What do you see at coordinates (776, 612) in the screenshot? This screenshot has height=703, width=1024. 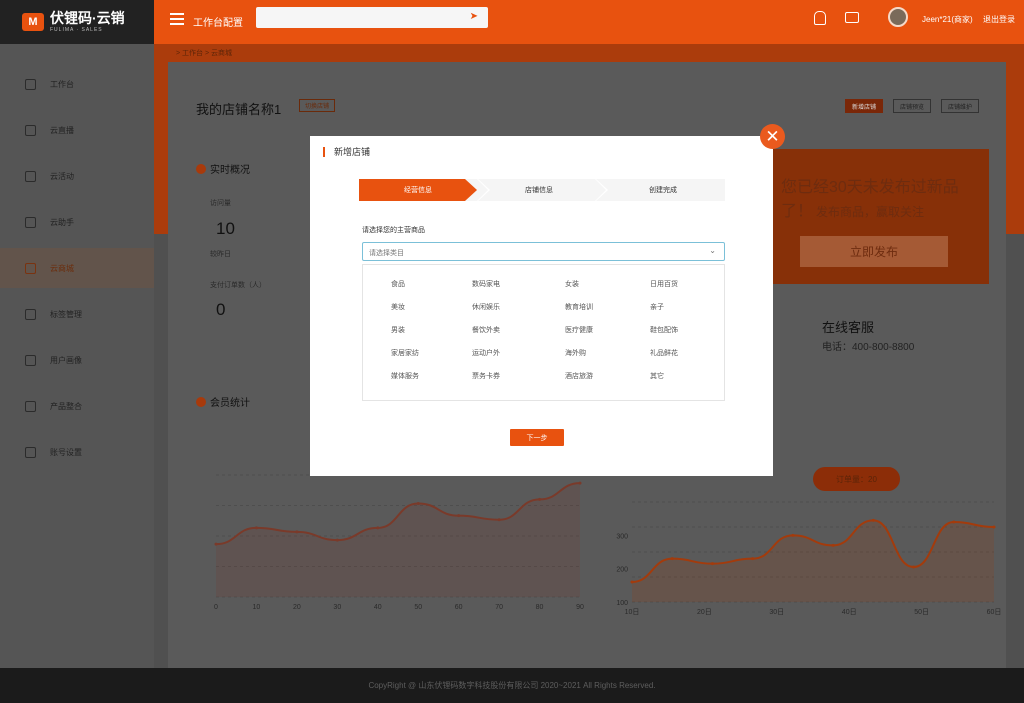 I see `x-tick-label: 30日` at bounding box center [776, 612].